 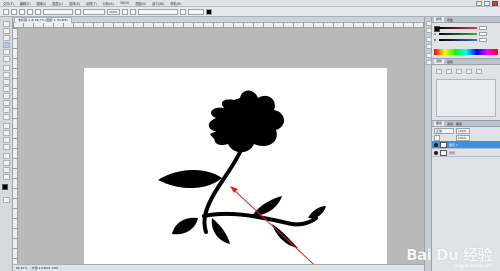 I want to click on blur-tool-icon, so click(x=6, y=110).